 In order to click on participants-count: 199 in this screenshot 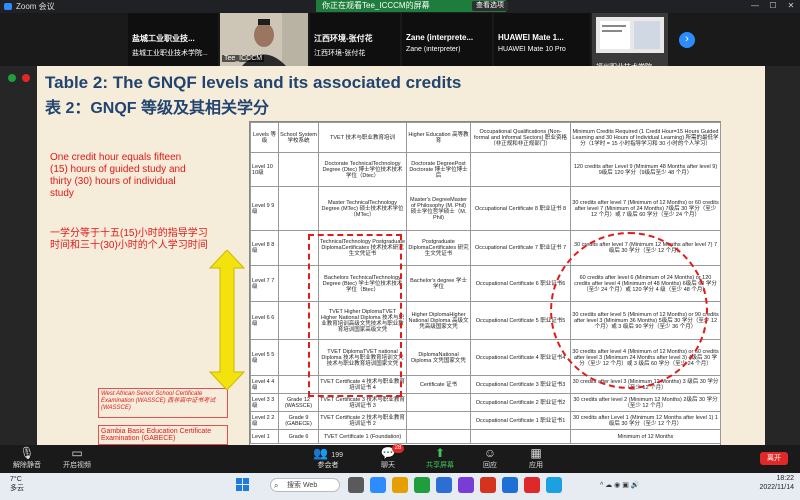, I will do `click(337, 455)`.